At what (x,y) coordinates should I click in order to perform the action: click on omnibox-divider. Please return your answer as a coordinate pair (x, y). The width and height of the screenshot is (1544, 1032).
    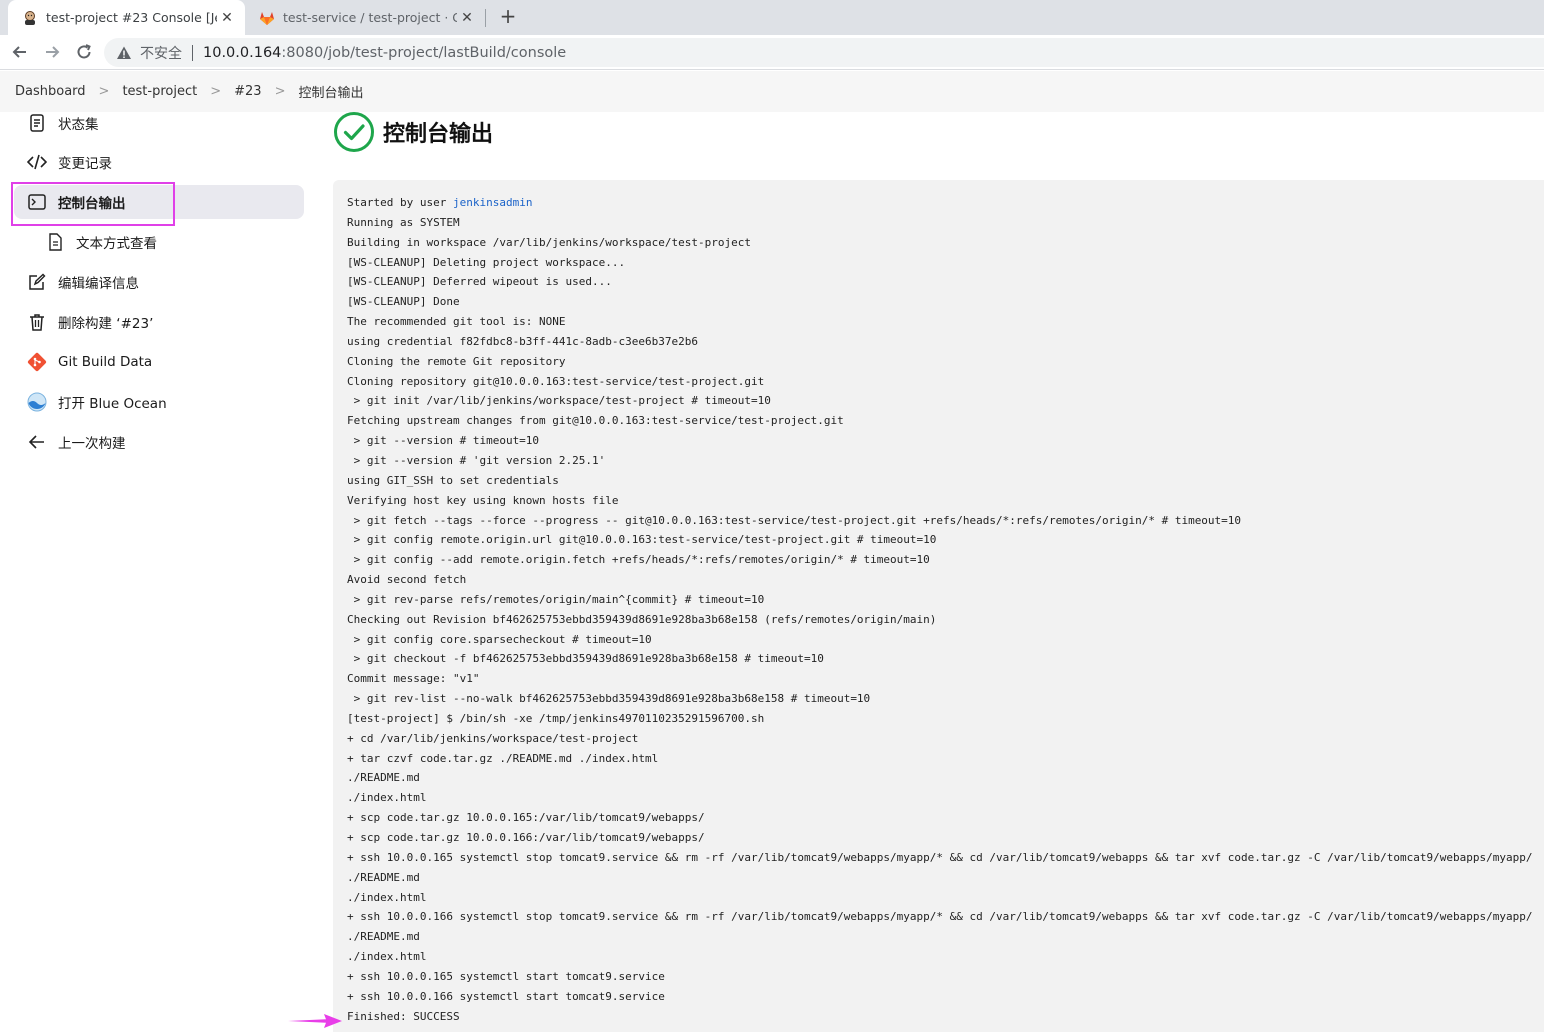
    Looking at the image, I should click on (192, 52).